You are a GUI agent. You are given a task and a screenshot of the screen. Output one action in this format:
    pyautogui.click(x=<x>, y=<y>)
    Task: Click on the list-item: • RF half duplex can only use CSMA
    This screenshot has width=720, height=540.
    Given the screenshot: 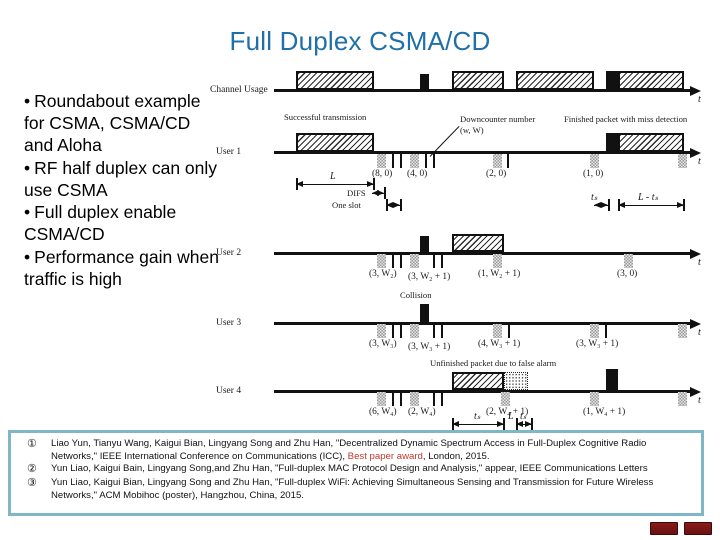 What is the action you would take?
    pyautogui.click(x=124, y=179)
    